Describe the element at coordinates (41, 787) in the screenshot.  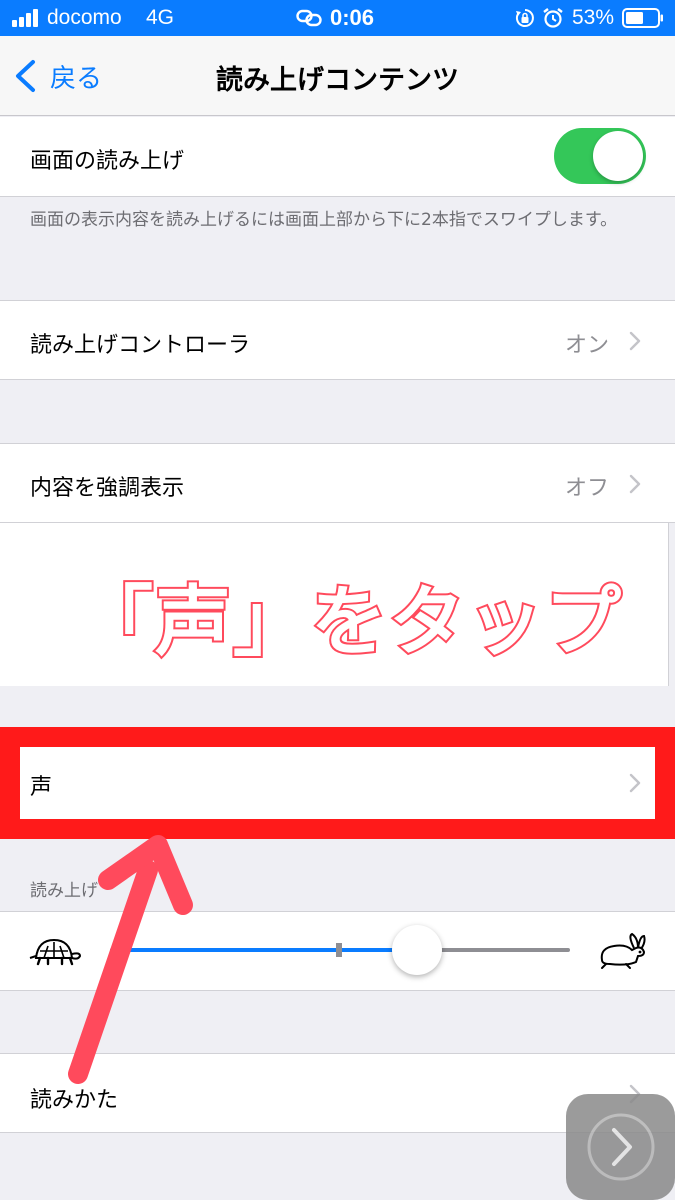
I see `voices-label: 声` at that location.